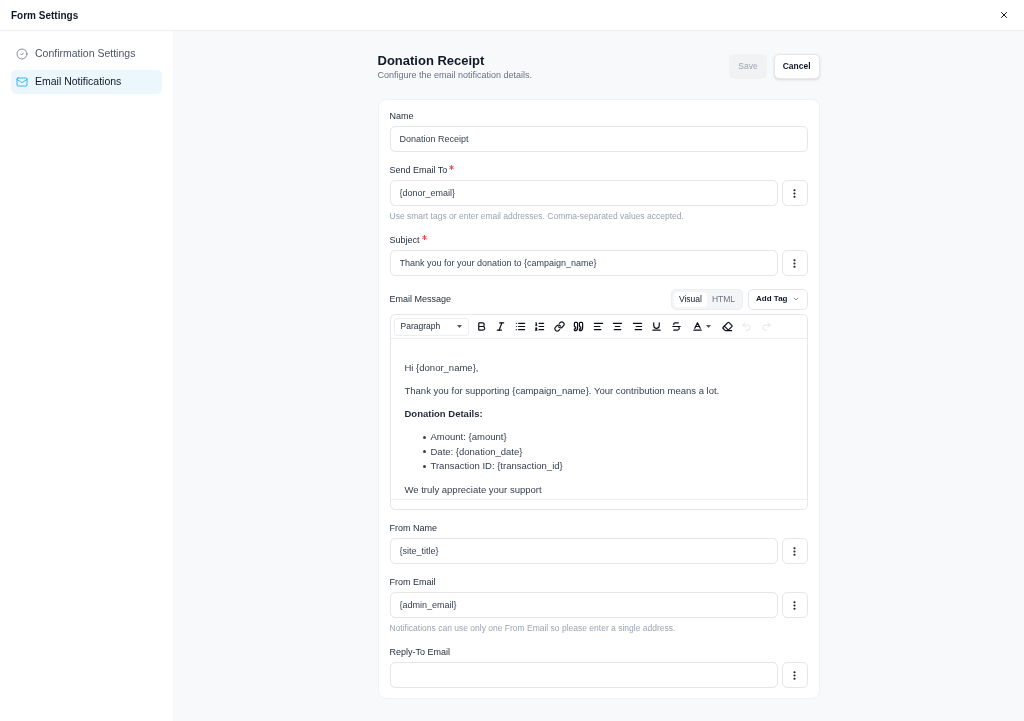  What do you see at coordinates (22, 54) in the screenshot?
I see `check-circle-icon` at bounding box center [22, 54].